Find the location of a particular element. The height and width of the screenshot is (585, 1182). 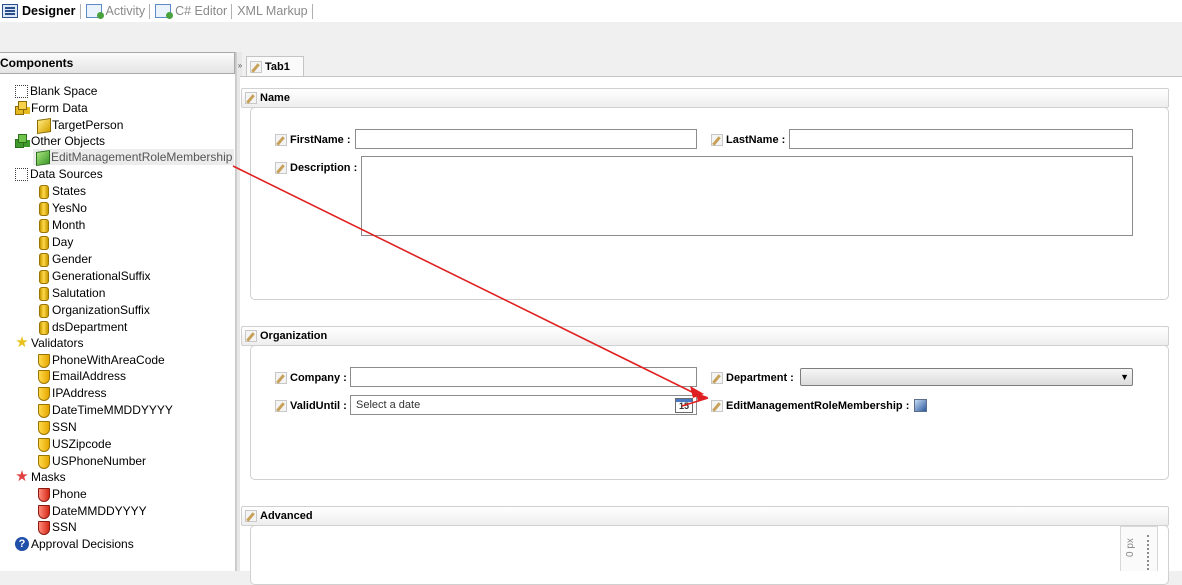

tree-item-datemmddyyyy: DateMMDDYYYY is located at coordinates (91, 511).